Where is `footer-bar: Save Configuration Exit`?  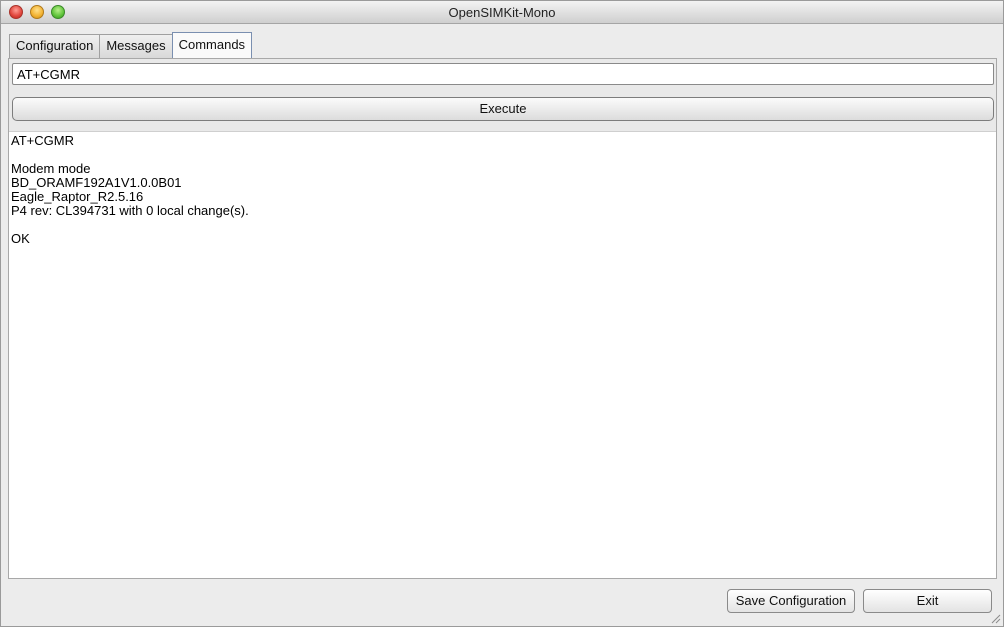 footer-bar: Save Configuration Exit is located at coordinates (502, 603).